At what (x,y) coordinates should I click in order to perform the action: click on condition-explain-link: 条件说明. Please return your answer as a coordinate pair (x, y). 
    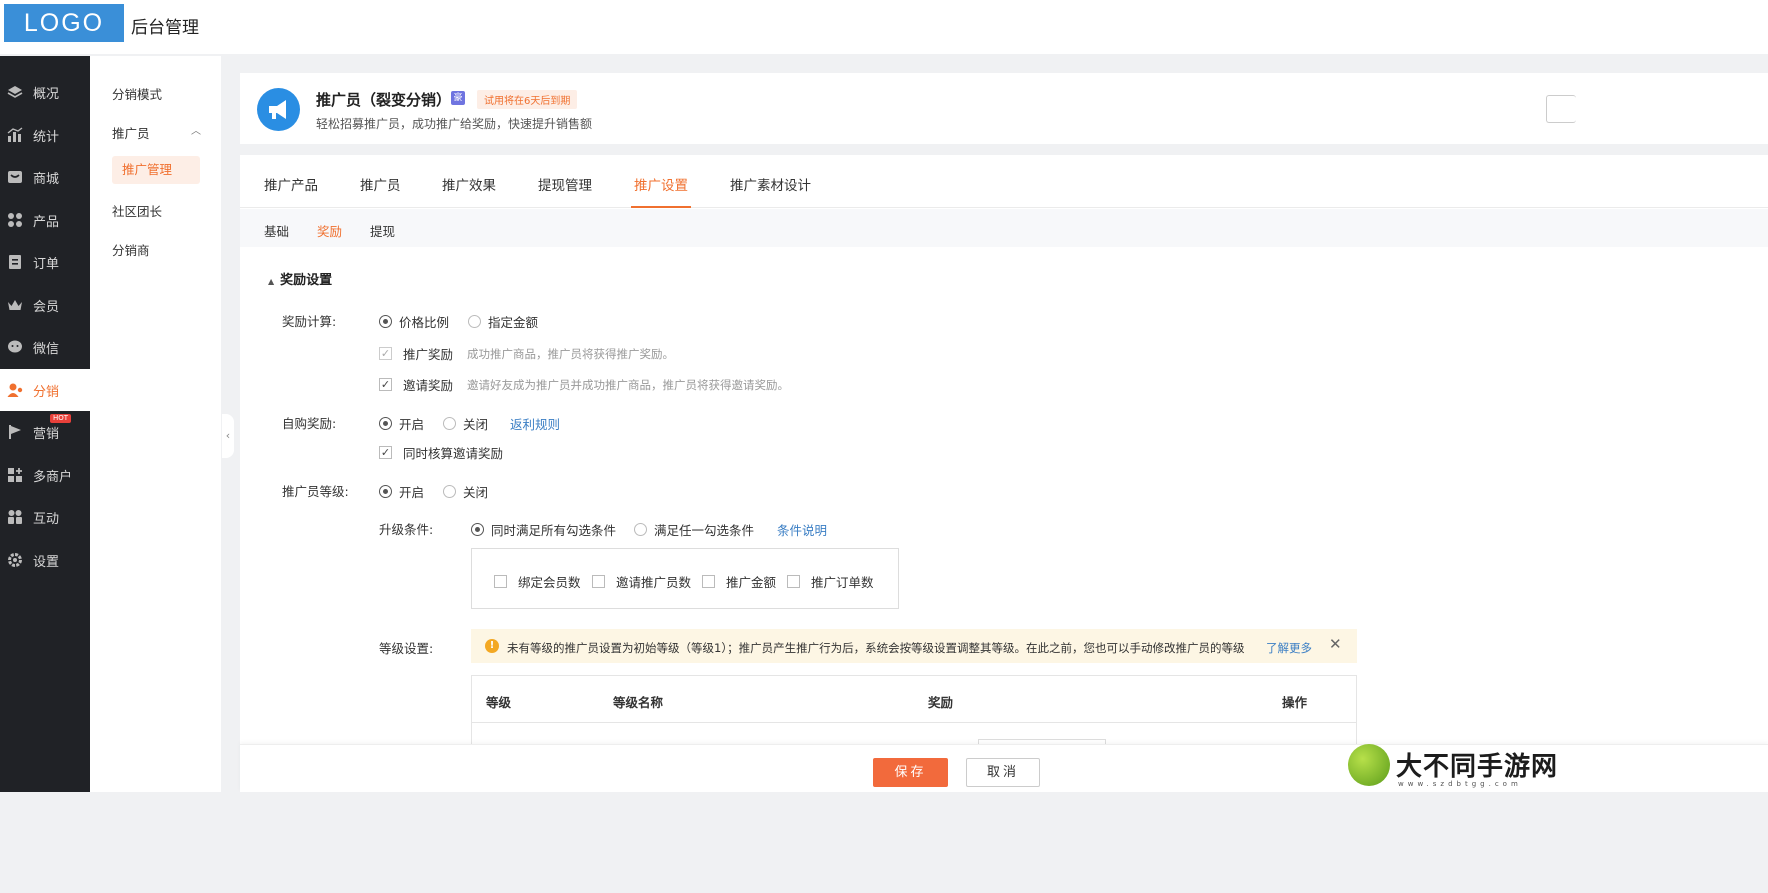
    Looking at the image, I should click on (802, 529).